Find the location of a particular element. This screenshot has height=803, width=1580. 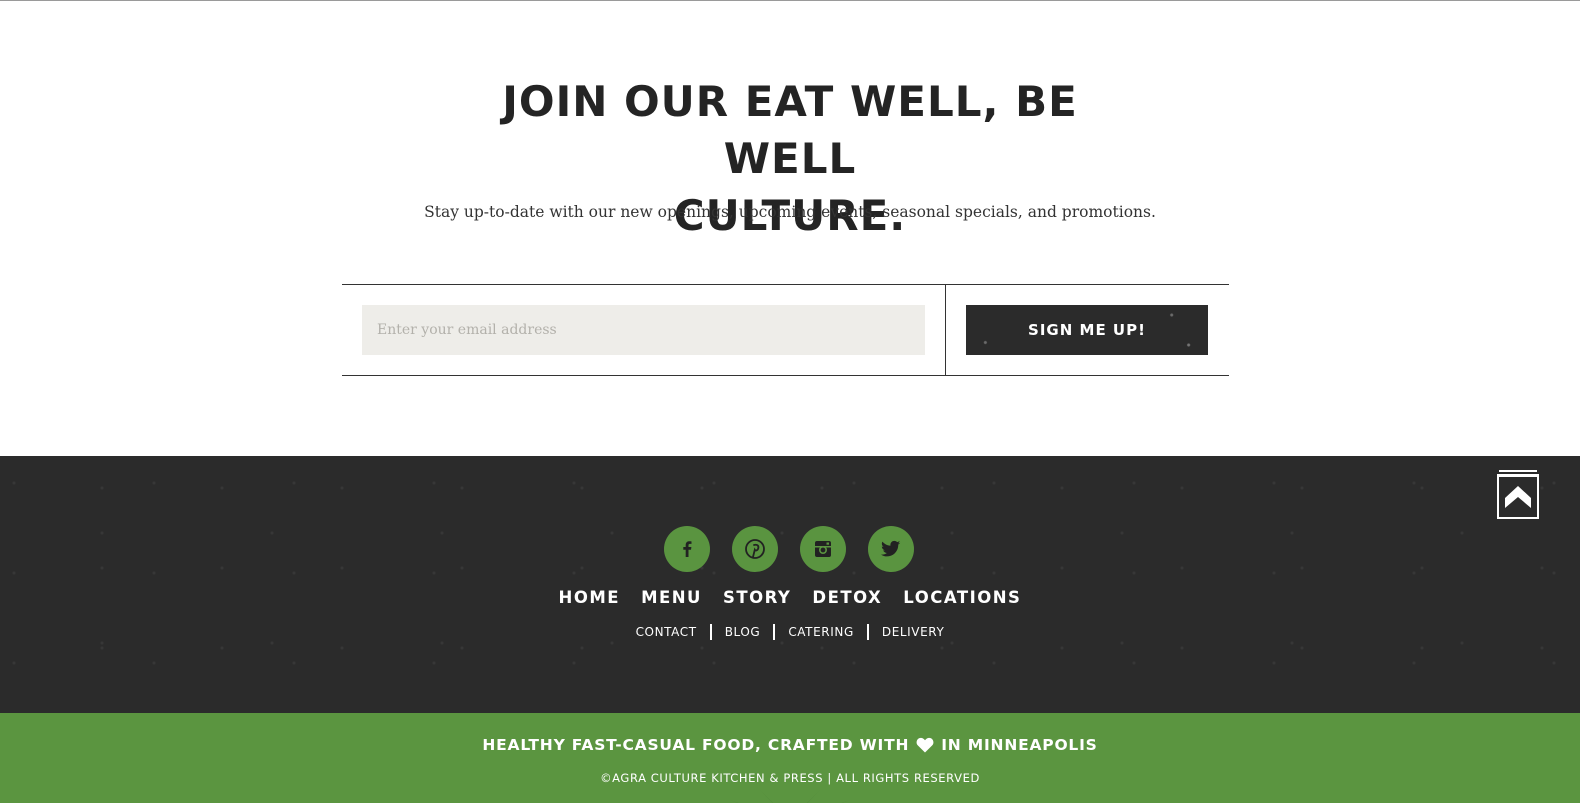

tagline-start: HEALTHY FAST-CASUAL FOOD, CRAFTED WITH is located at coordinates (696, 745).